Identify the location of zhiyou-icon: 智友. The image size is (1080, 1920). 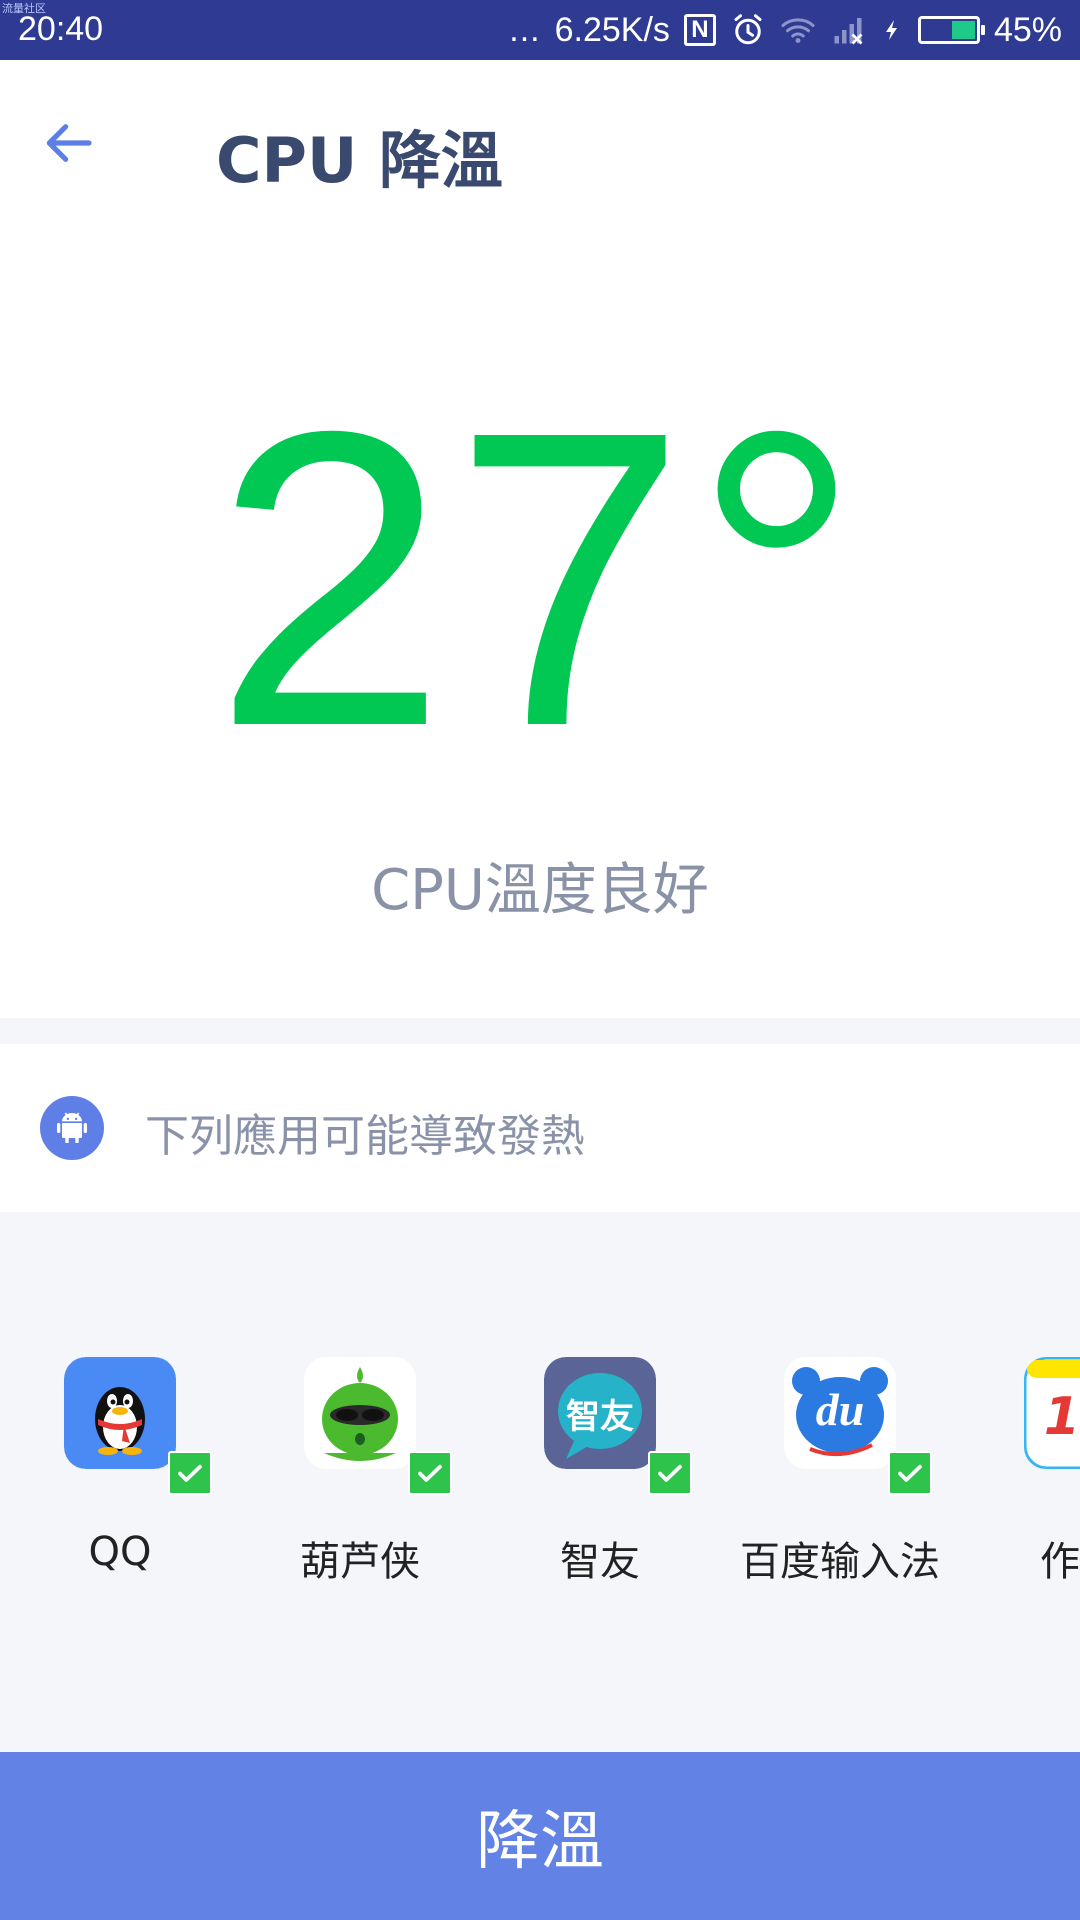
(600, 1413).